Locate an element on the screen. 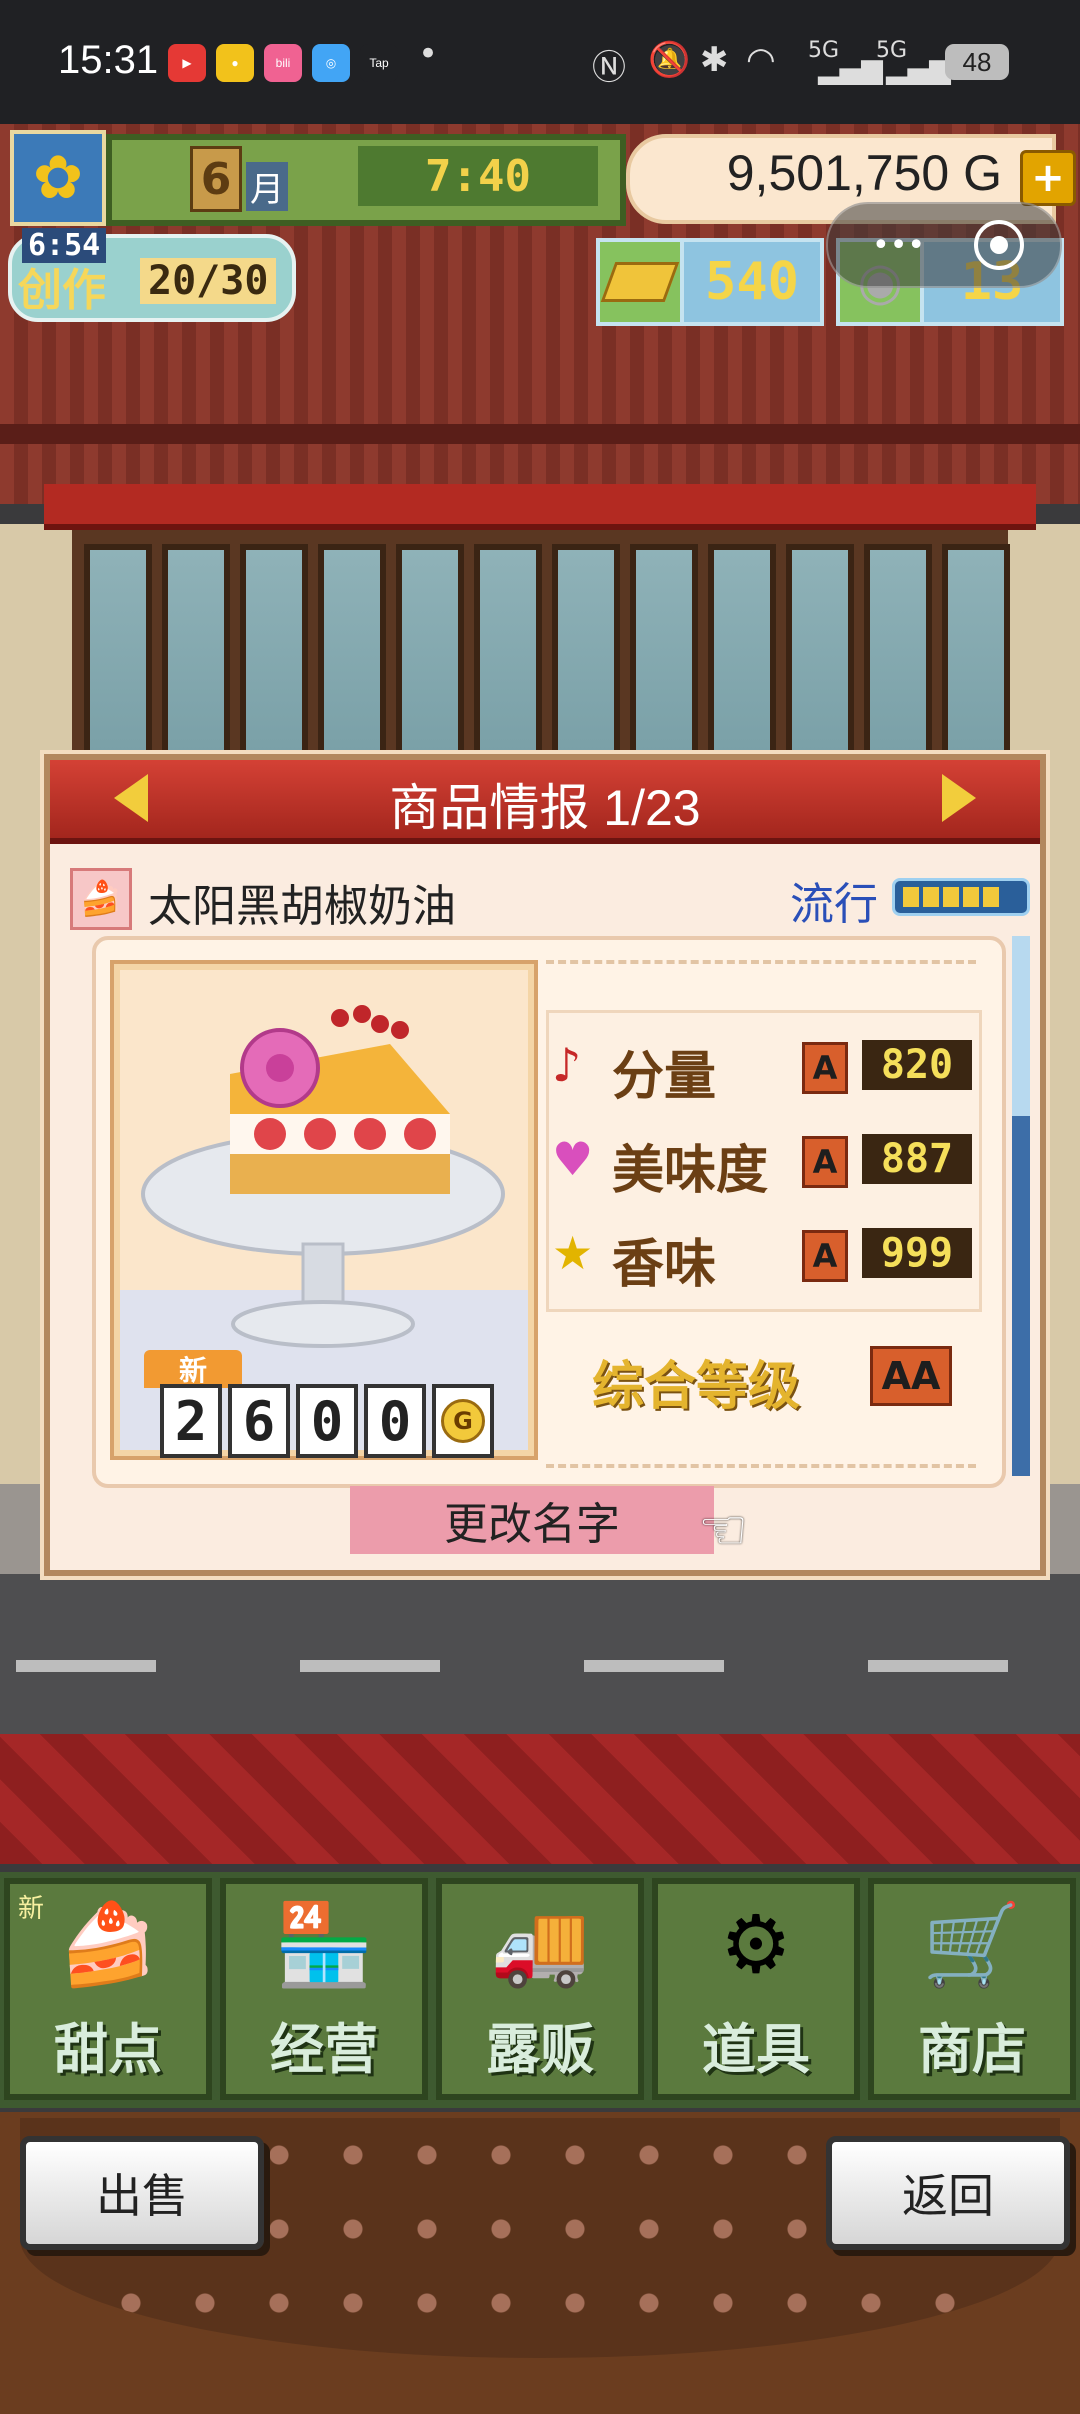 The height and width of the screenshot is (2414, 1080). youtube-app-icon: ▶ is located at coordinates (187, 63).